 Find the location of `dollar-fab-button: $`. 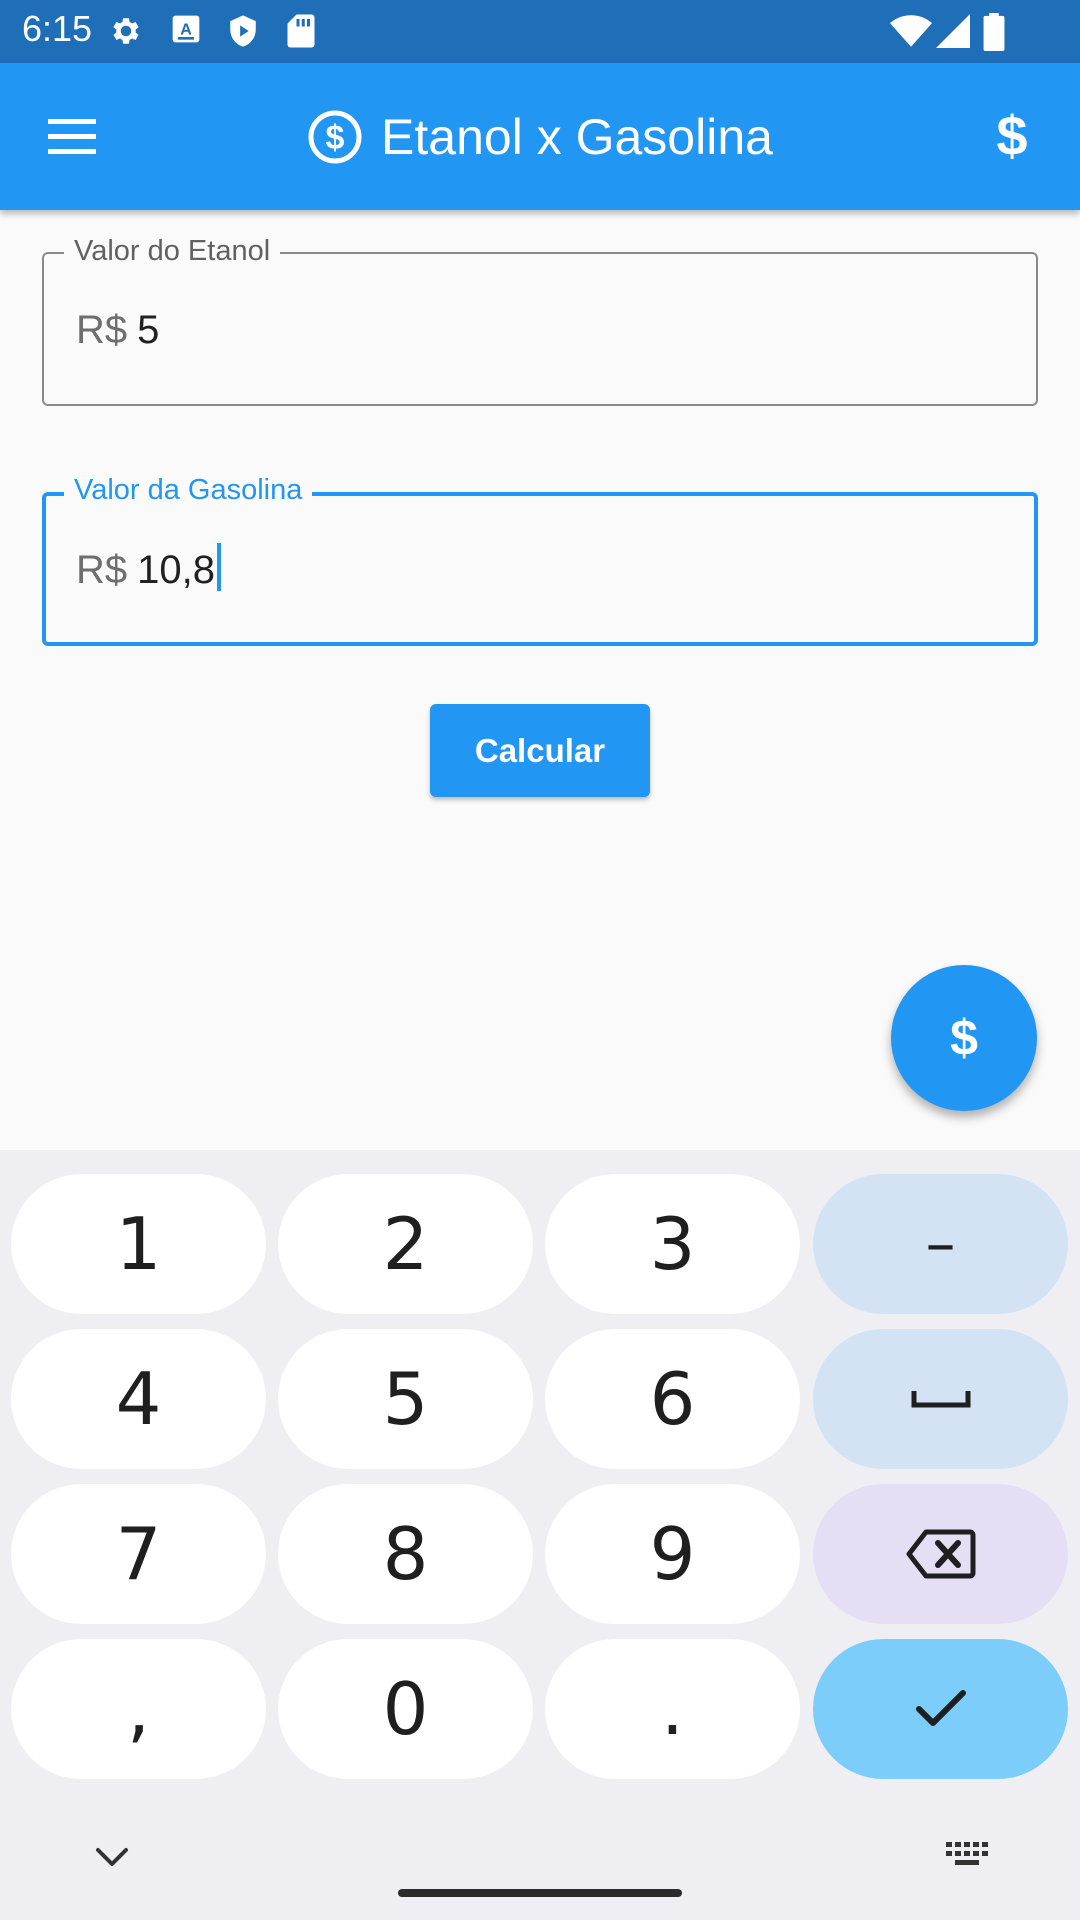

dollar-fab-button: $ is located at coordinates (964, 1038).